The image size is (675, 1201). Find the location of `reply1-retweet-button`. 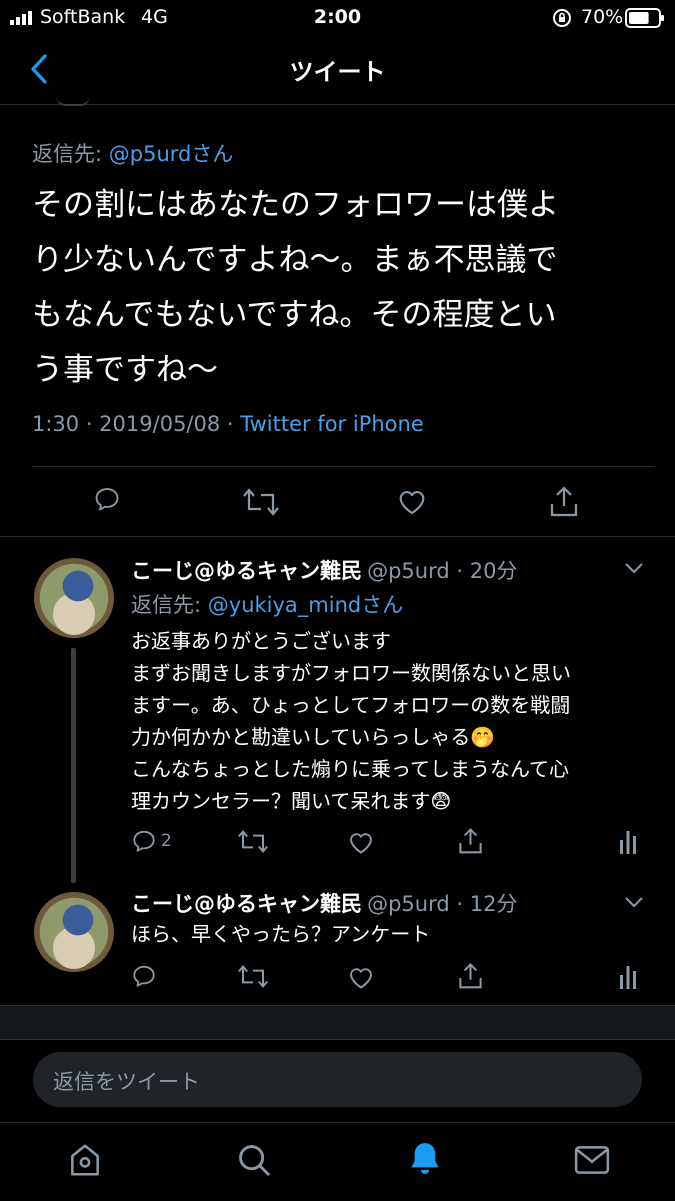

reply1-retweet-button is located at coordinates (253, 841).